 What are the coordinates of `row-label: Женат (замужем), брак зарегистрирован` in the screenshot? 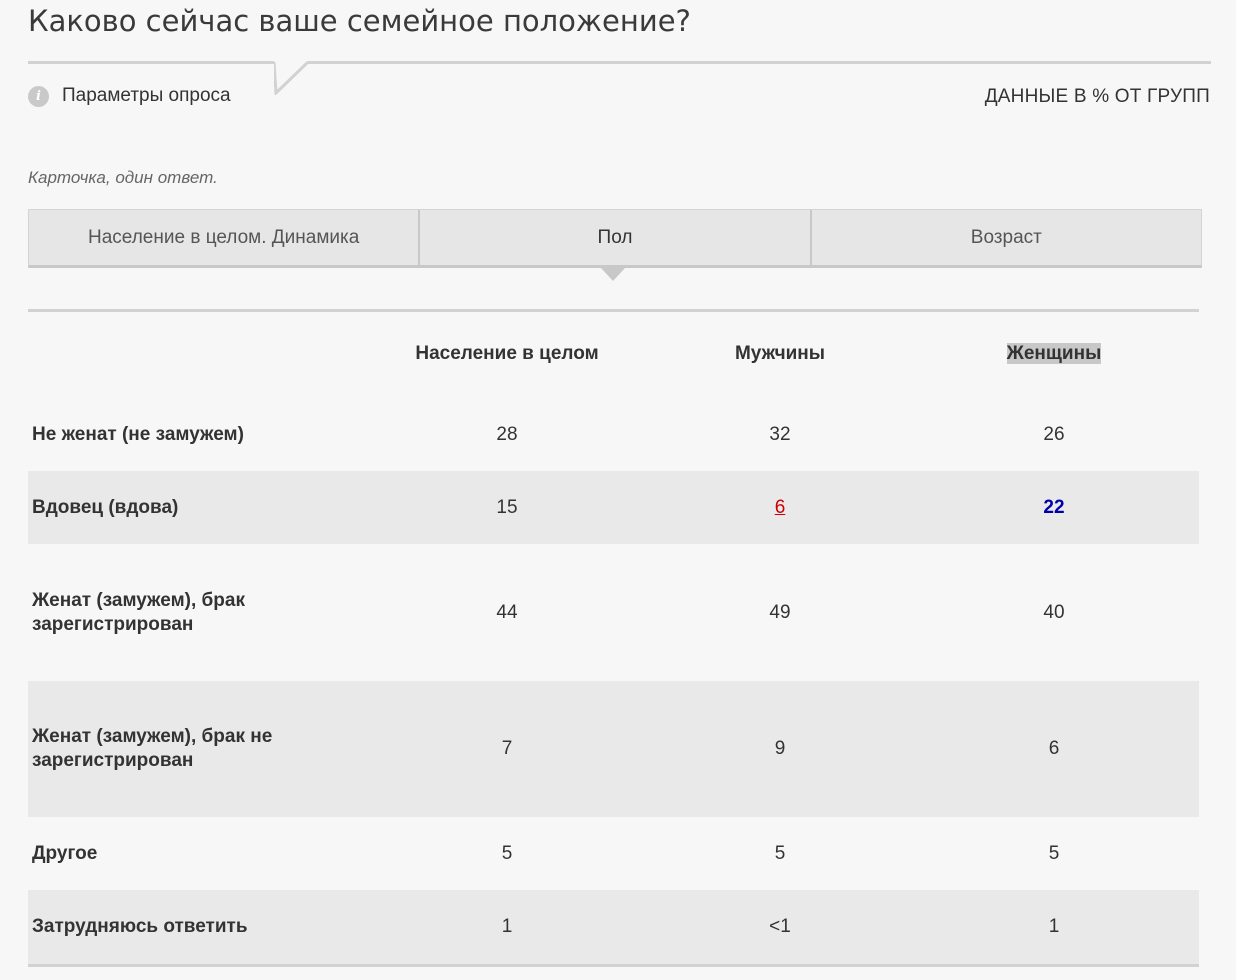 It's located at (138, 612).